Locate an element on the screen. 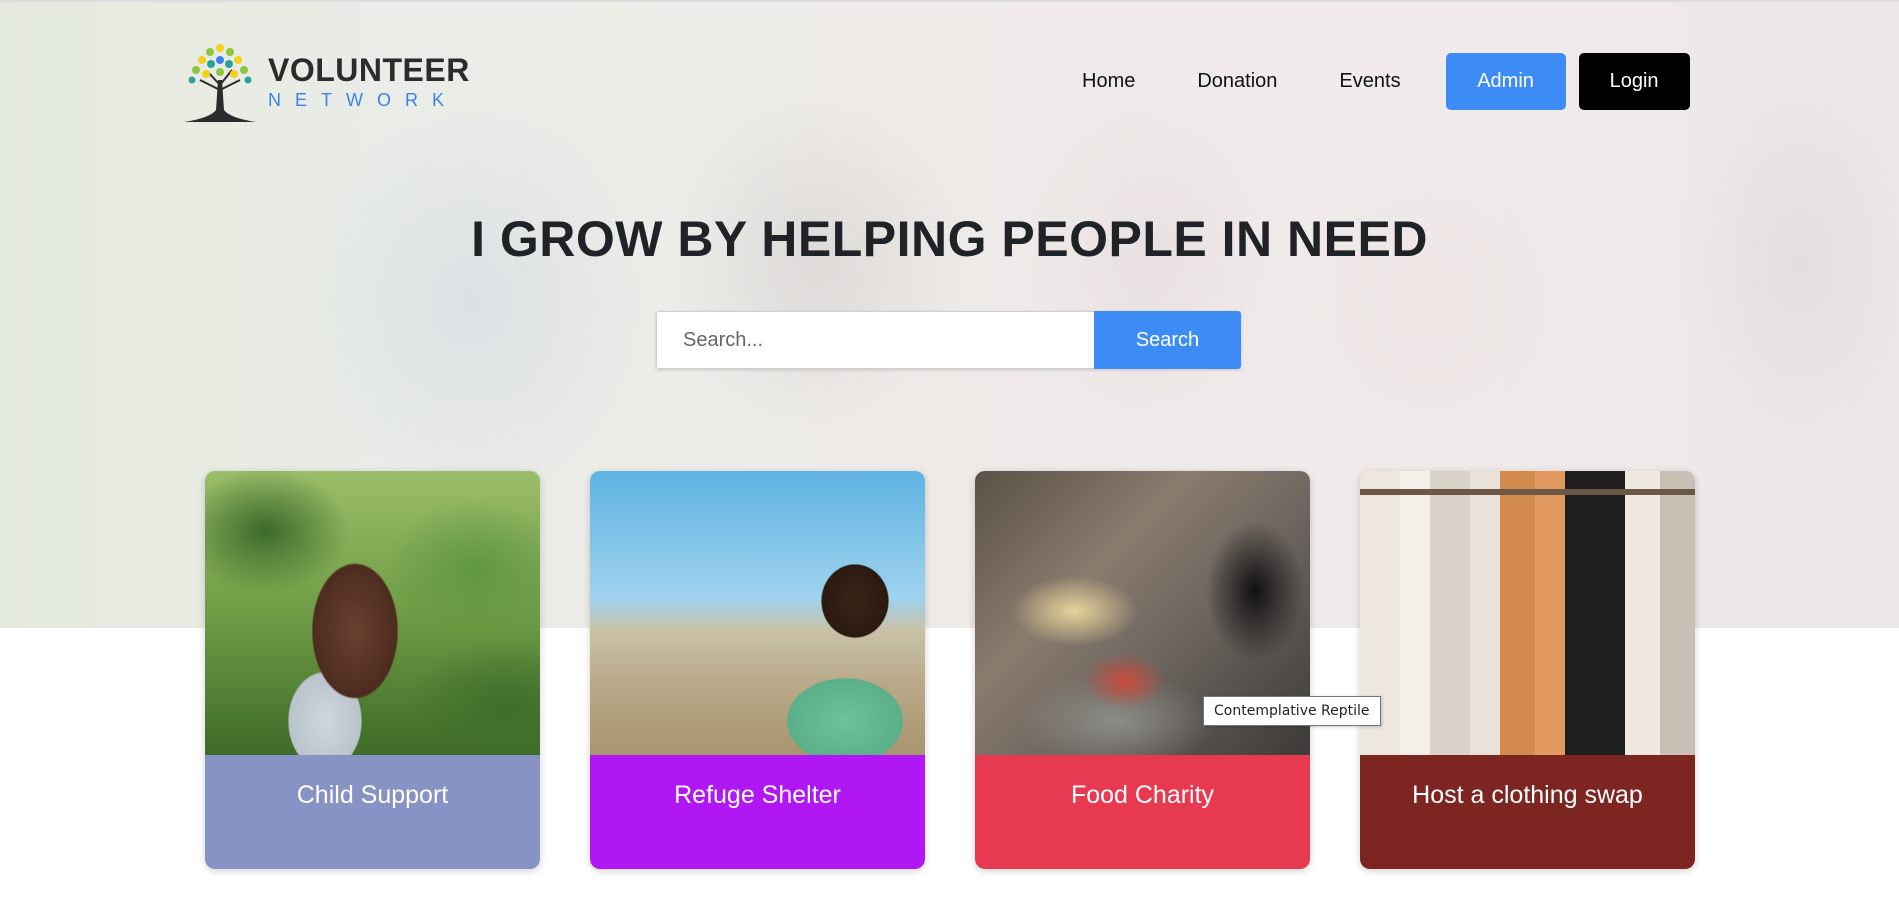 The image size is (1899, 899). main-nav: Home Donation Events Admin Login is located at coordinates (1375, 81).